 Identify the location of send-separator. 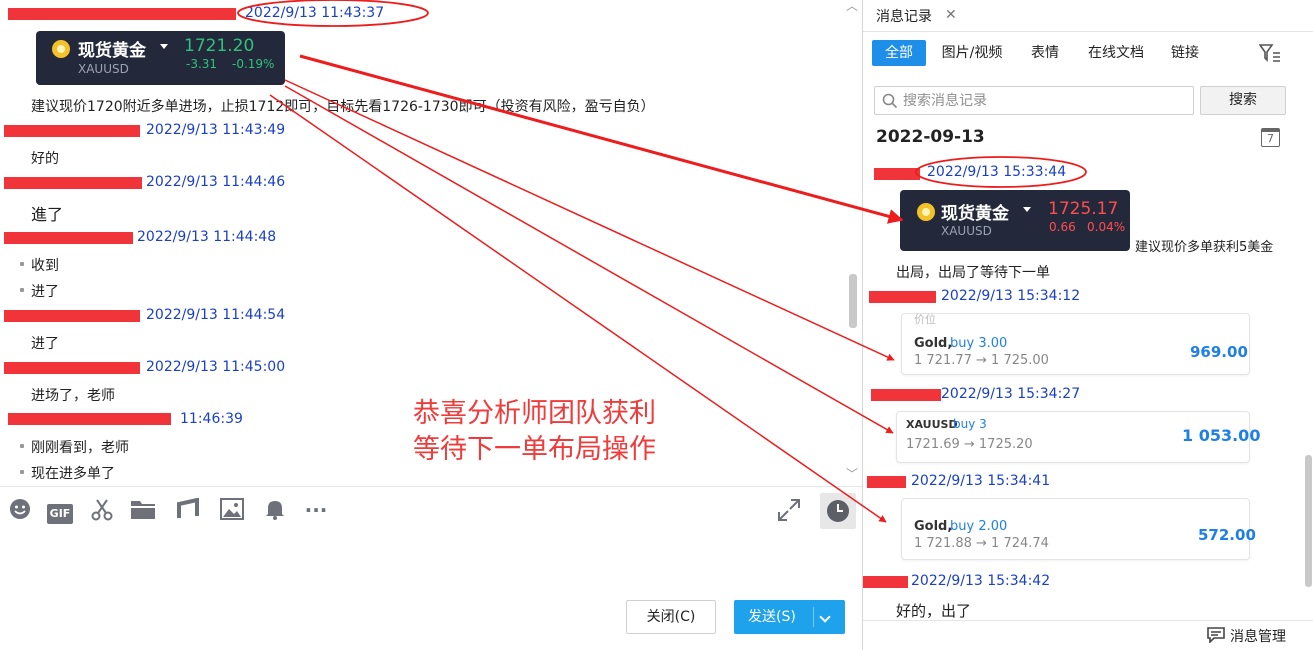
(813, 617).